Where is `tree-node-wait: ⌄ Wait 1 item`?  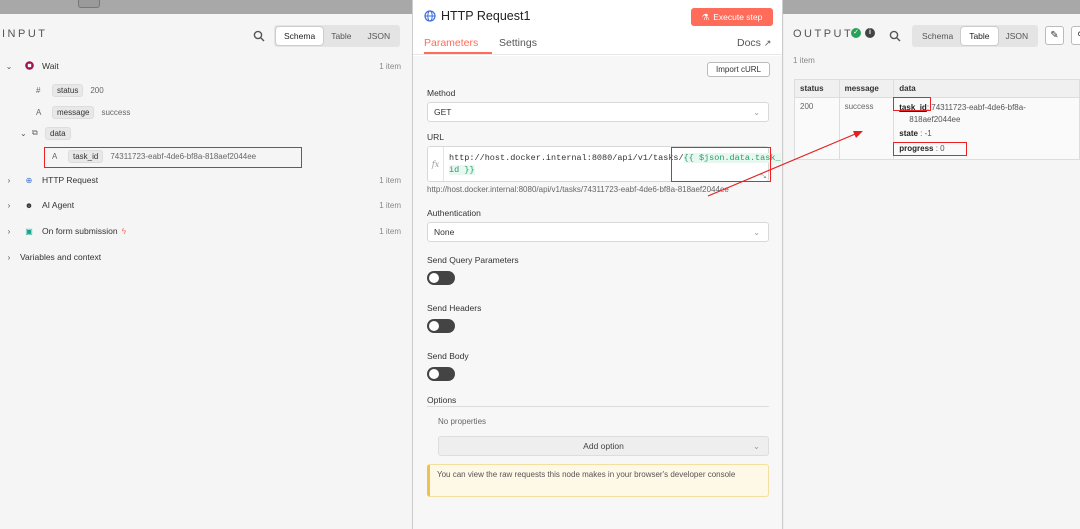
tree-node-wait: ⌄ Wait 1 item is located at coordinates (206, 66).